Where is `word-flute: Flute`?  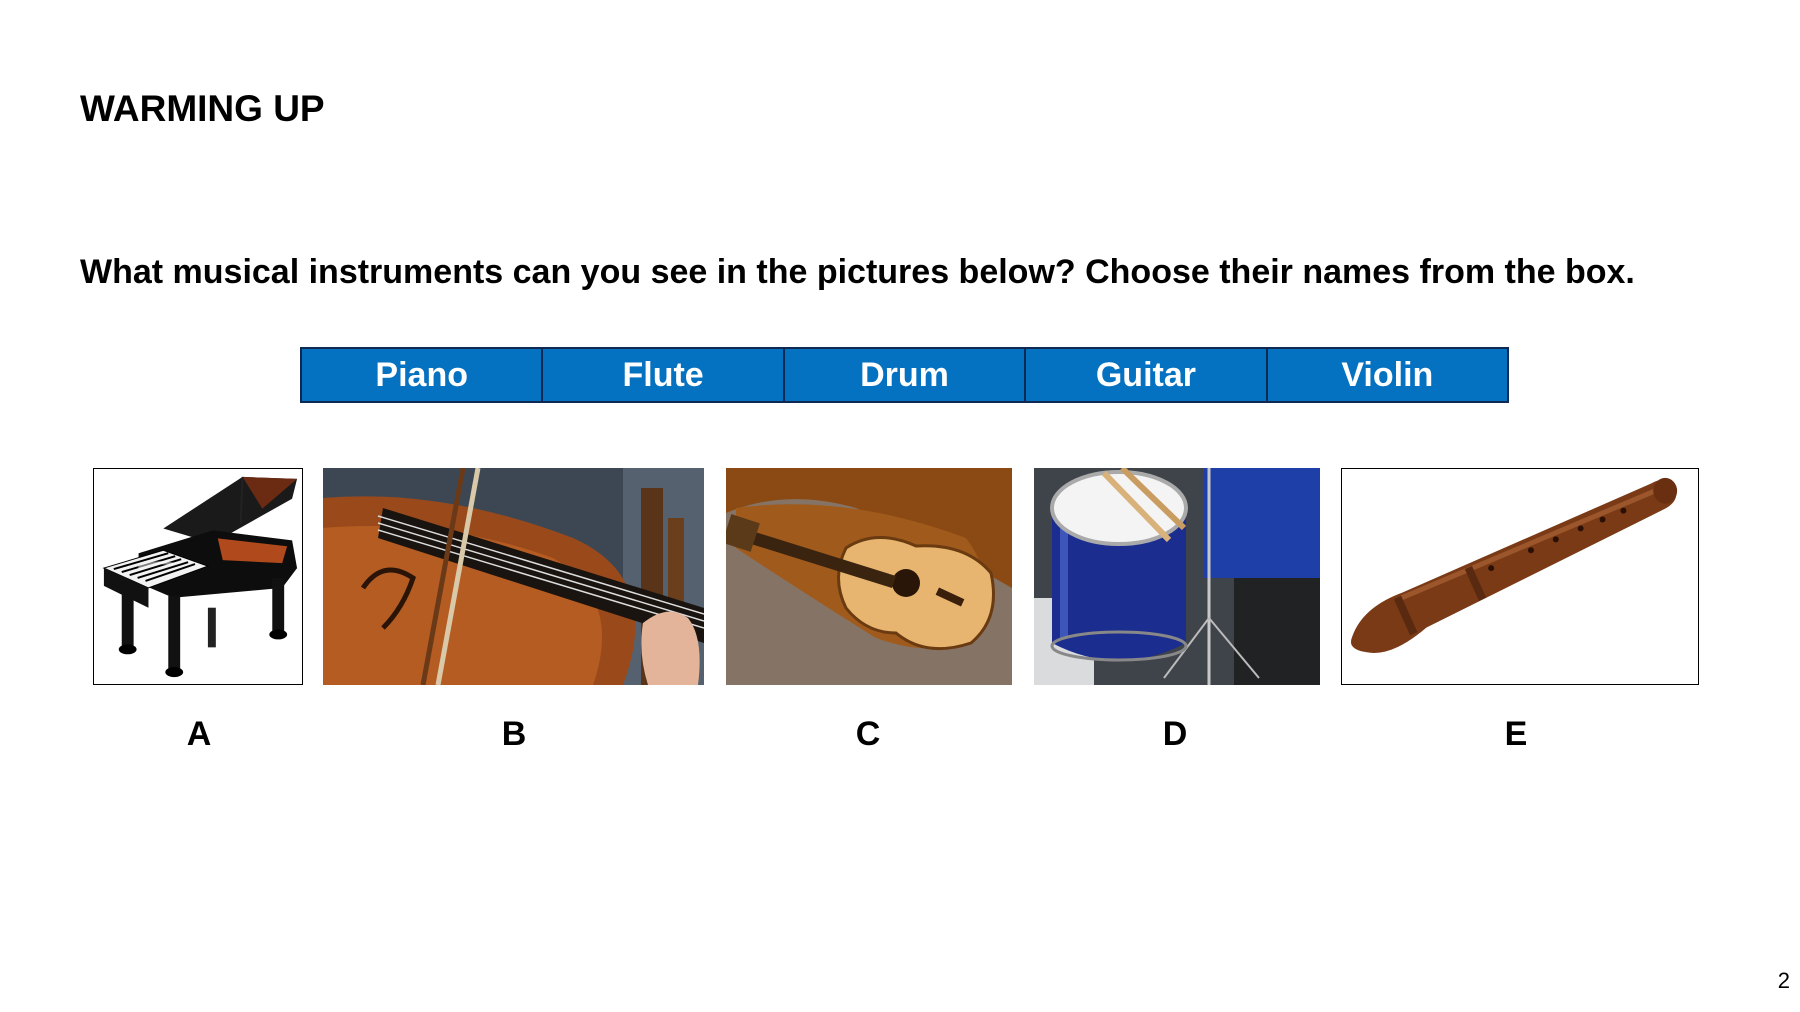
word-flute: Flute is located at coordinates (664, 375).